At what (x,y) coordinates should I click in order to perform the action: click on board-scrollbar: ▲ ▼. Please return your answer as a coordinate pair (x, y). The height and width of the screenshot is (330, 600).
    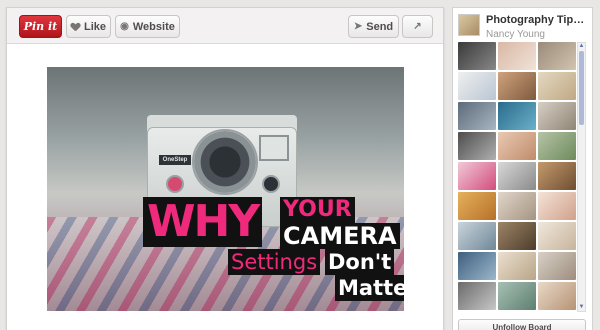
    Looking at the image, I should click on (581, 177).